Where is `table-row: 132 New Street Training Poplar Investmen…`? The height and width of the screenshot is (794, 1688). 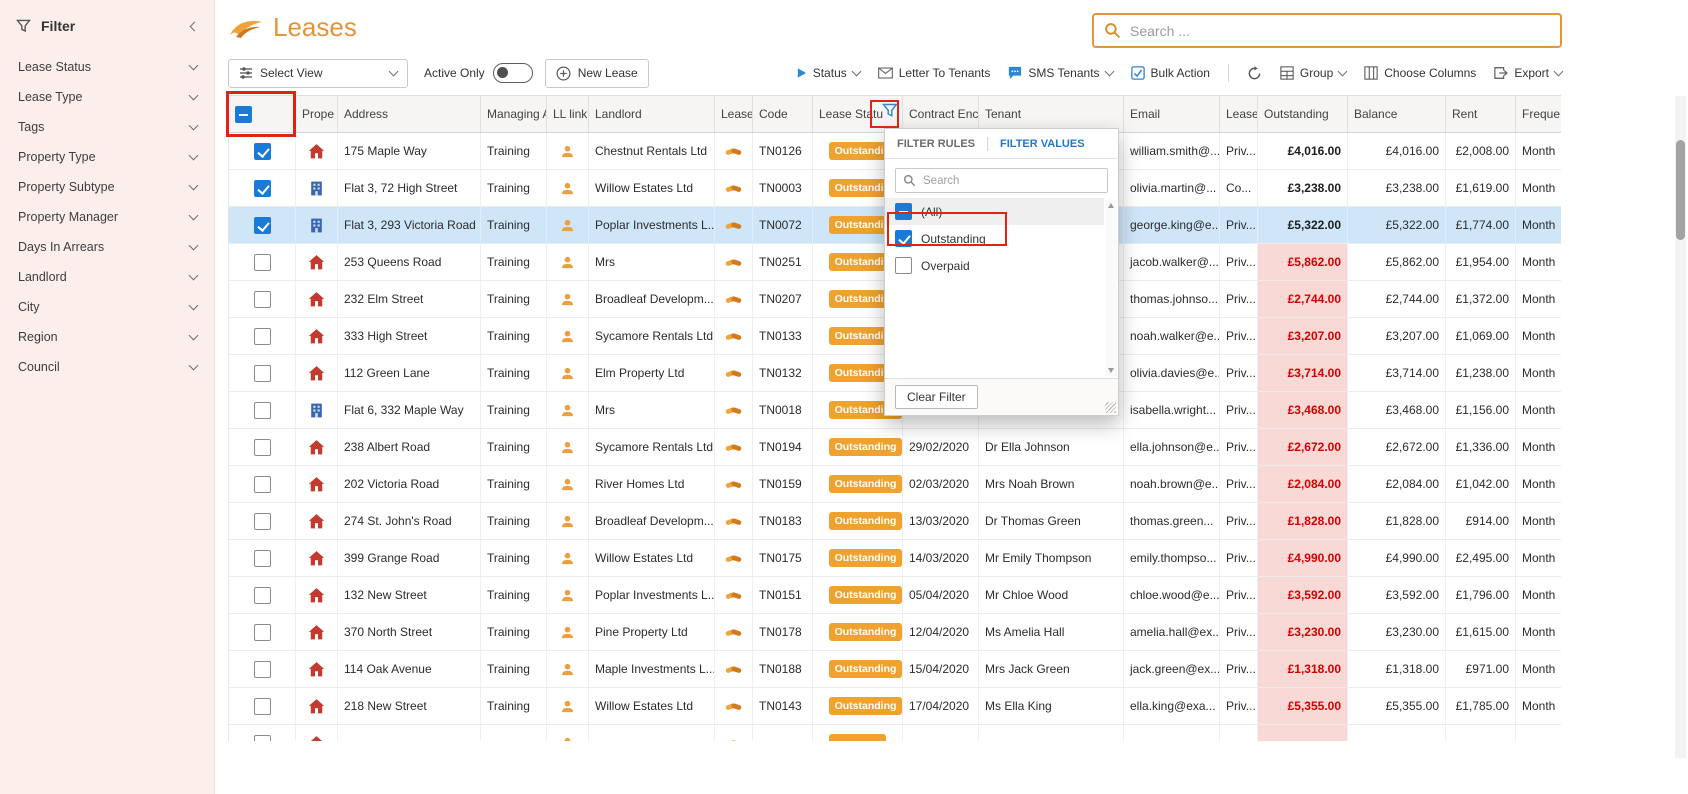
table-row: 132 New Street Training Poplar Investmen… is located at coordinates (895, 595).